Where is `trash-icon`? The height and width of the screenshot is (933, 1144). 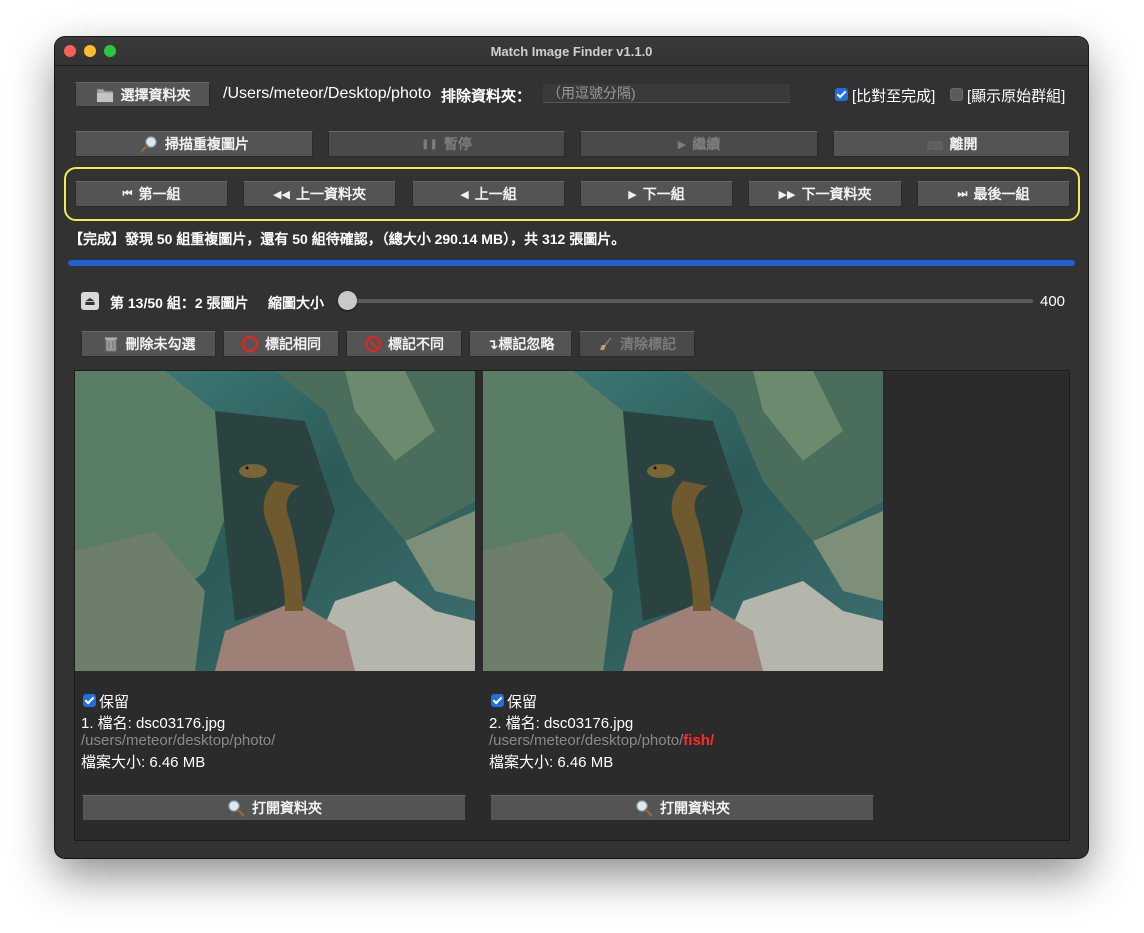
trash-icon is located at coordinates (111, 344).